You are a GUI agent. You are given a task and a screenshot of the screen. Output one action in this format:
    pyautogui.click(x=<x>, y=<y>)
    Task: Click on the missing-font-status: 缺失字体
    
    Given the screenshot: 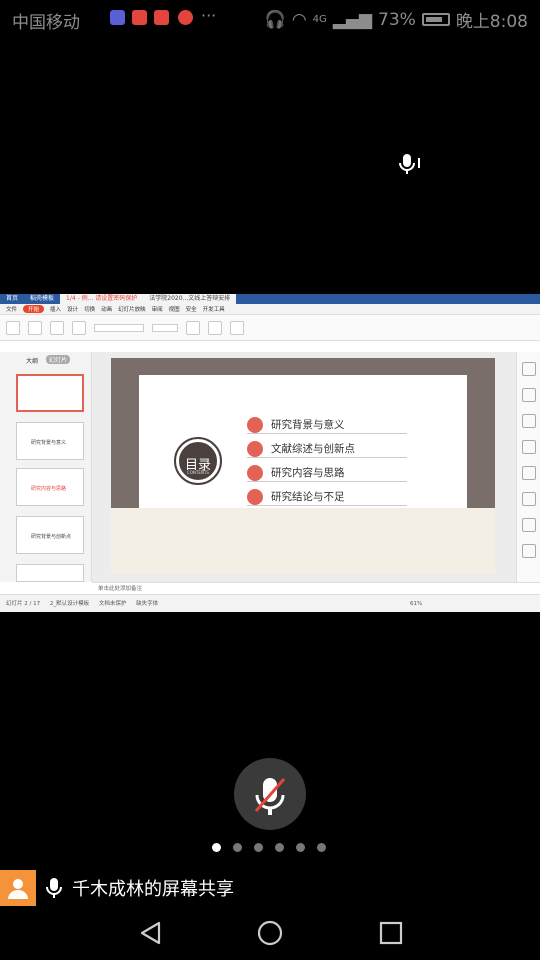 What is the action you would take?
    pyautogui.click(x=147, y=604)
    